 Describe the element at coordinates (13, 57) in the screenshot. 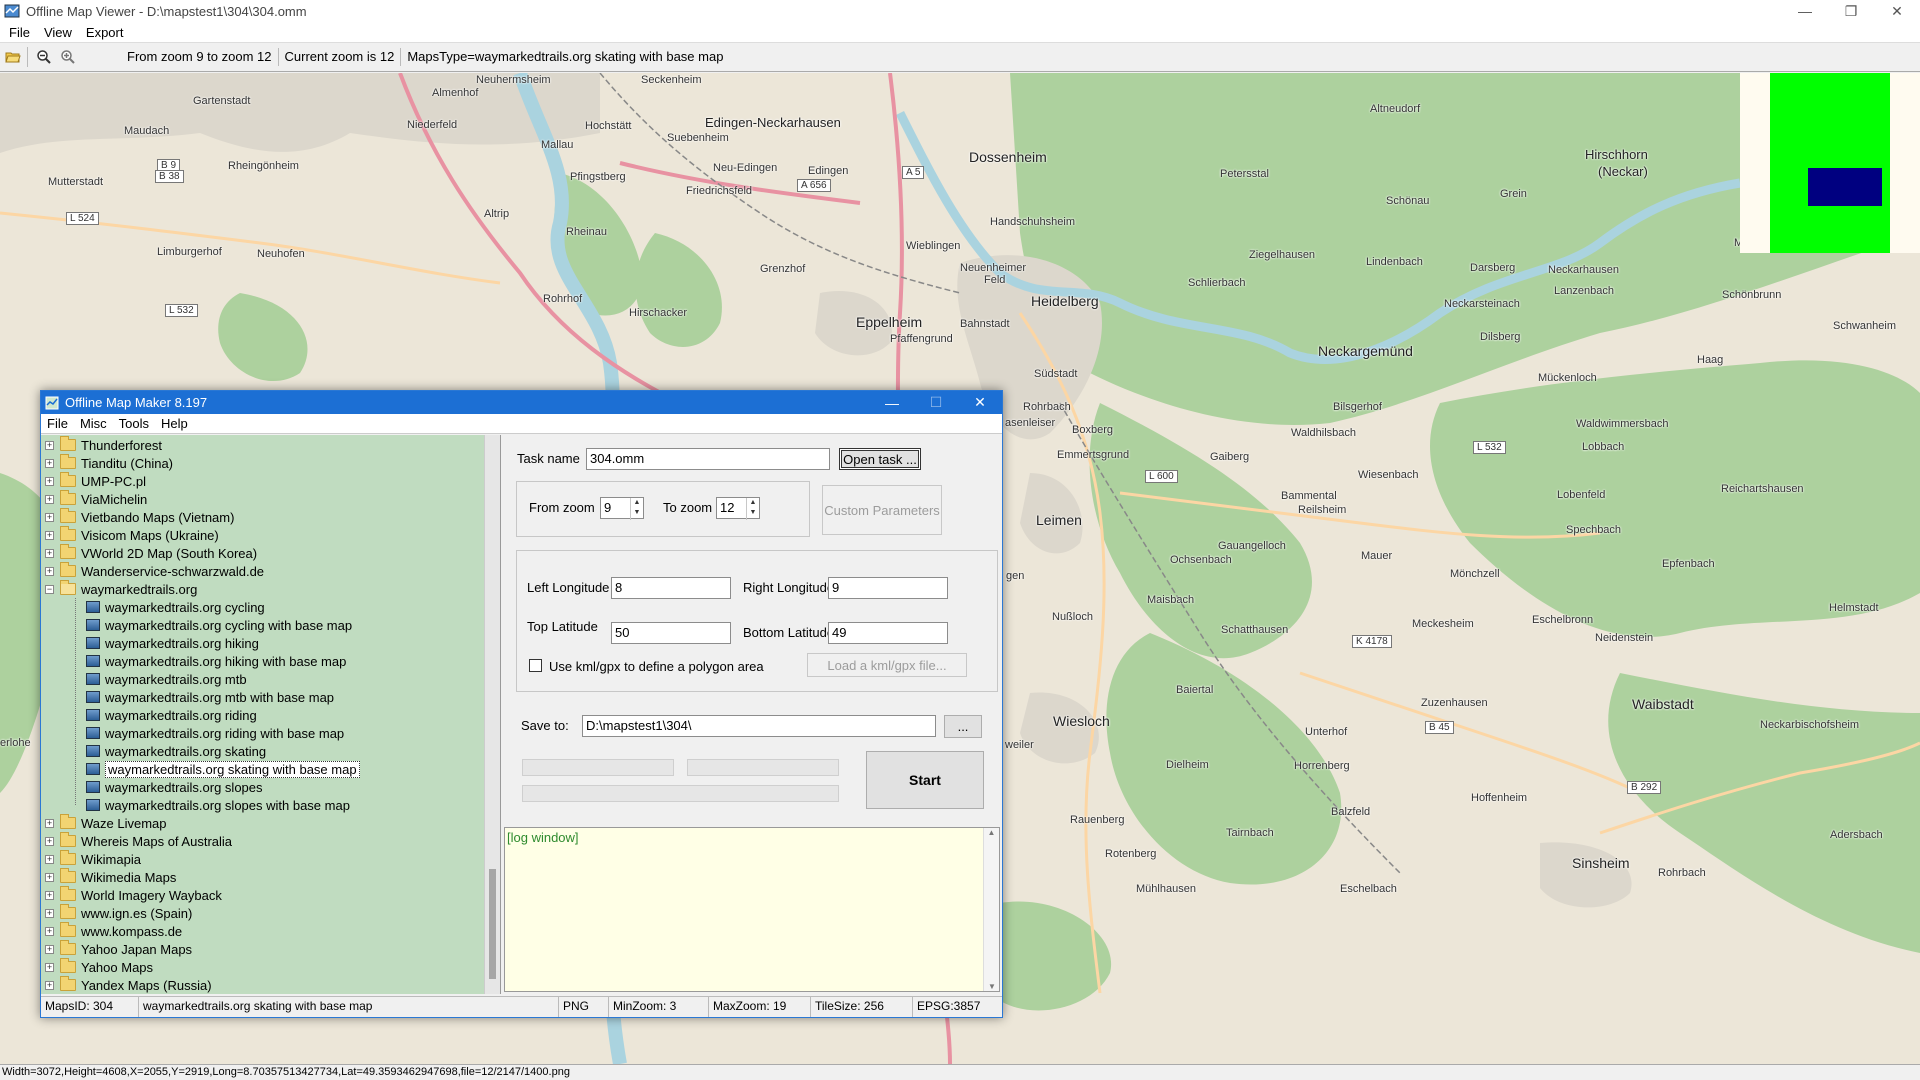

I see `open-folder-button` at that location.